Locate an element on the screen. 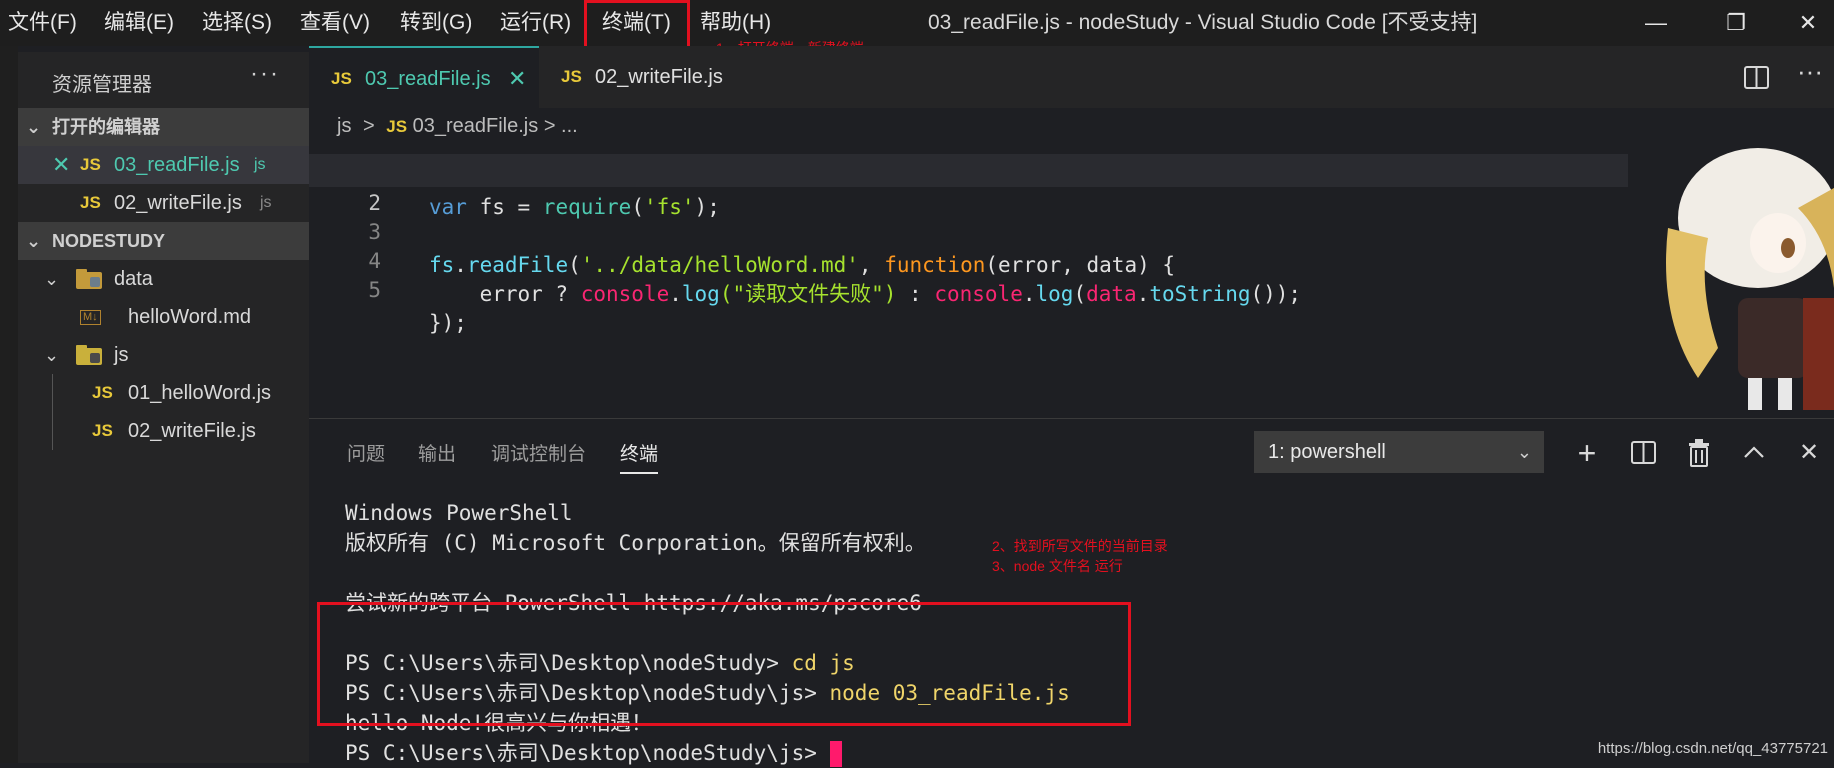 The width and height of the screenshot is (1834, 768). add-terminal-icon: + is located at coordinates (1587, 453).